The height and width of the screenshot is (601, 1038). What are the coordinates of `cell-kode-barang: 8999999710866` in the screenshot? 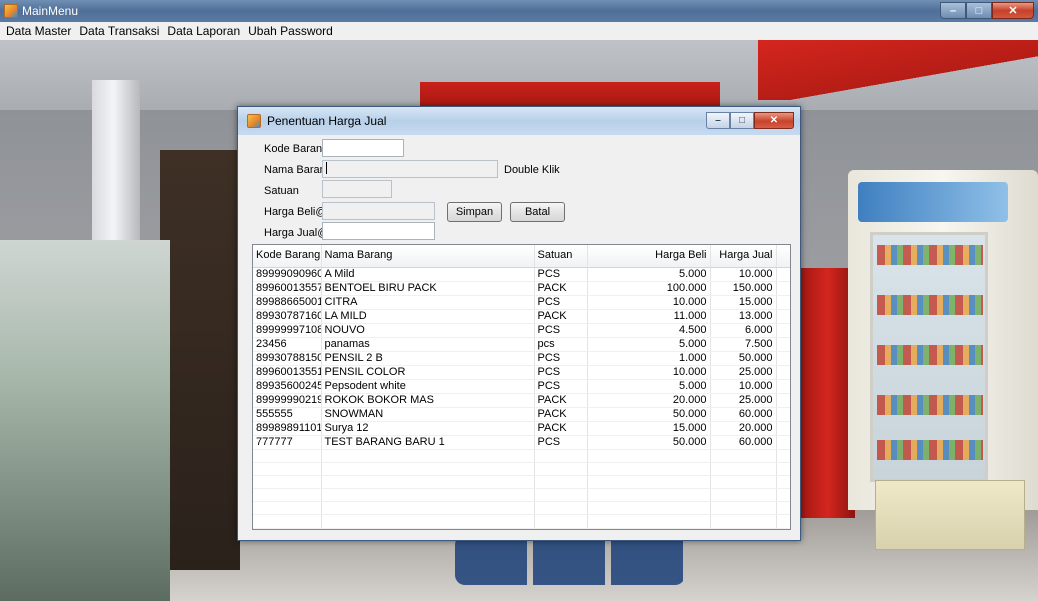 It's located at (287, 330).